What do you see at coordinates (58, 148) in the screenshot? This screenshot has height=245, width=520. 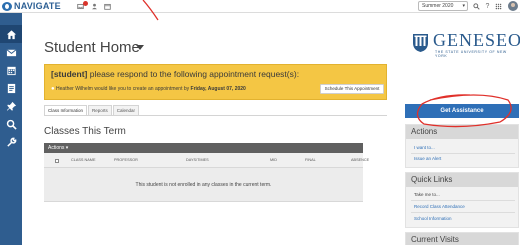 I see `actions-dropdown: Actions ▾` at bounding box center [58, 148].